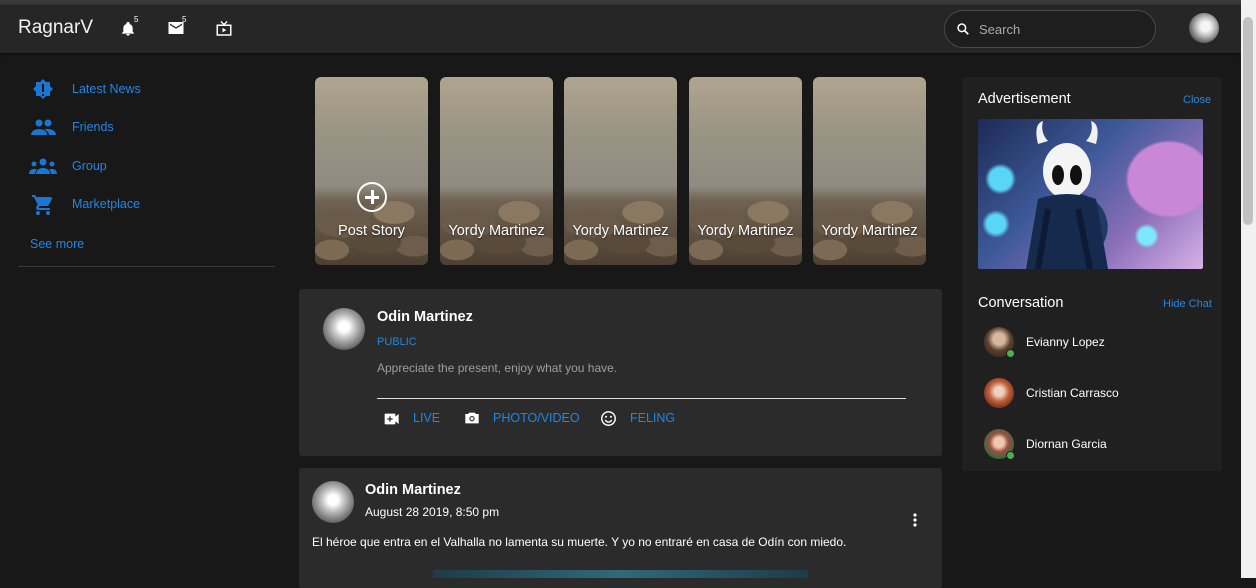 The height and width of the screenshot is (588, 1256). What do you see at coordinates (1072, 393) in the screenshot?
I see `contact-name: Cristian Carrasco` at bounding box center [1072, 393].